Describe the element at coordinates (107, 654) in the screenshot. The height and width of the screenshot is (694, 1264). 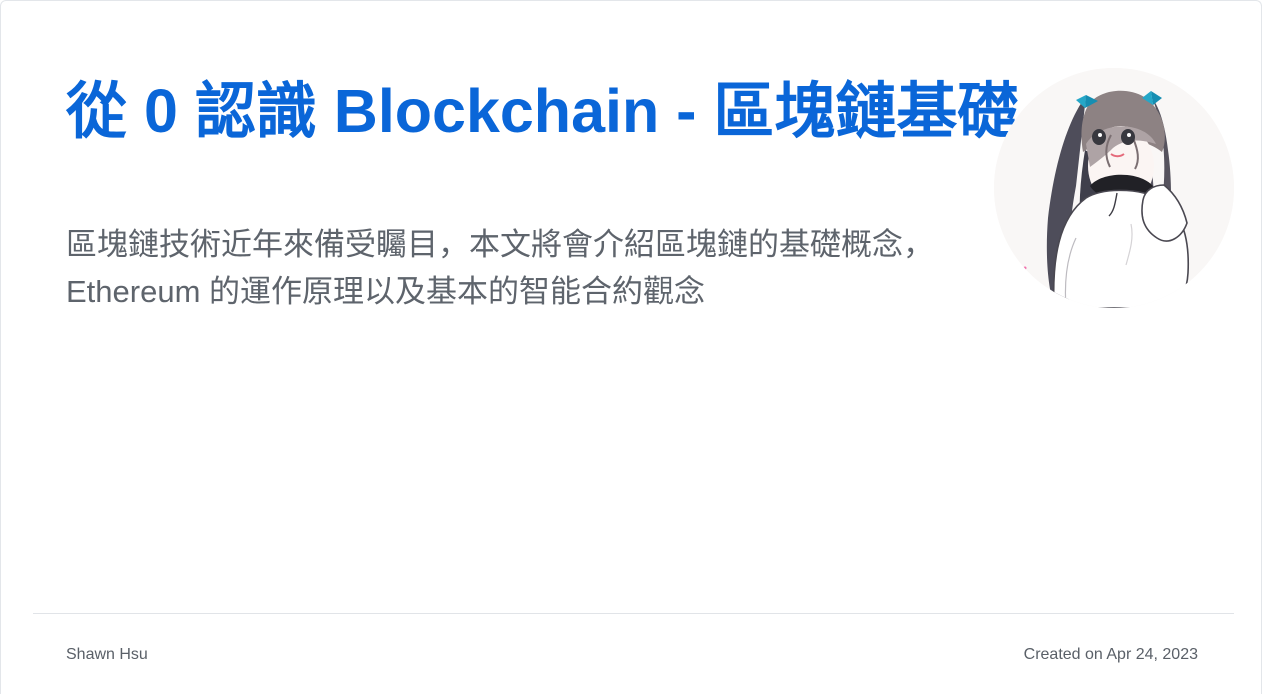
I see `author-name: Shawn Hsu` at that location.